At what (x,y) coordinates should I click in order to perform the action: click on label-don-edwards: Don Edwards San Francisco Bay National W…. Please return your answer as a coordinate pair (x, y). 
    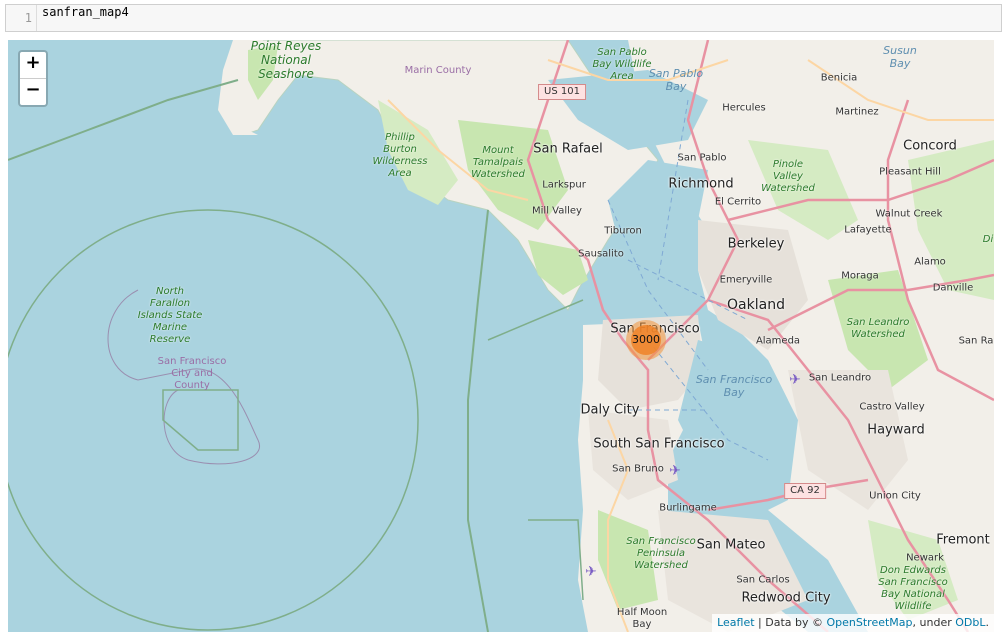
    Looking at the image, I should click on (913, 588).